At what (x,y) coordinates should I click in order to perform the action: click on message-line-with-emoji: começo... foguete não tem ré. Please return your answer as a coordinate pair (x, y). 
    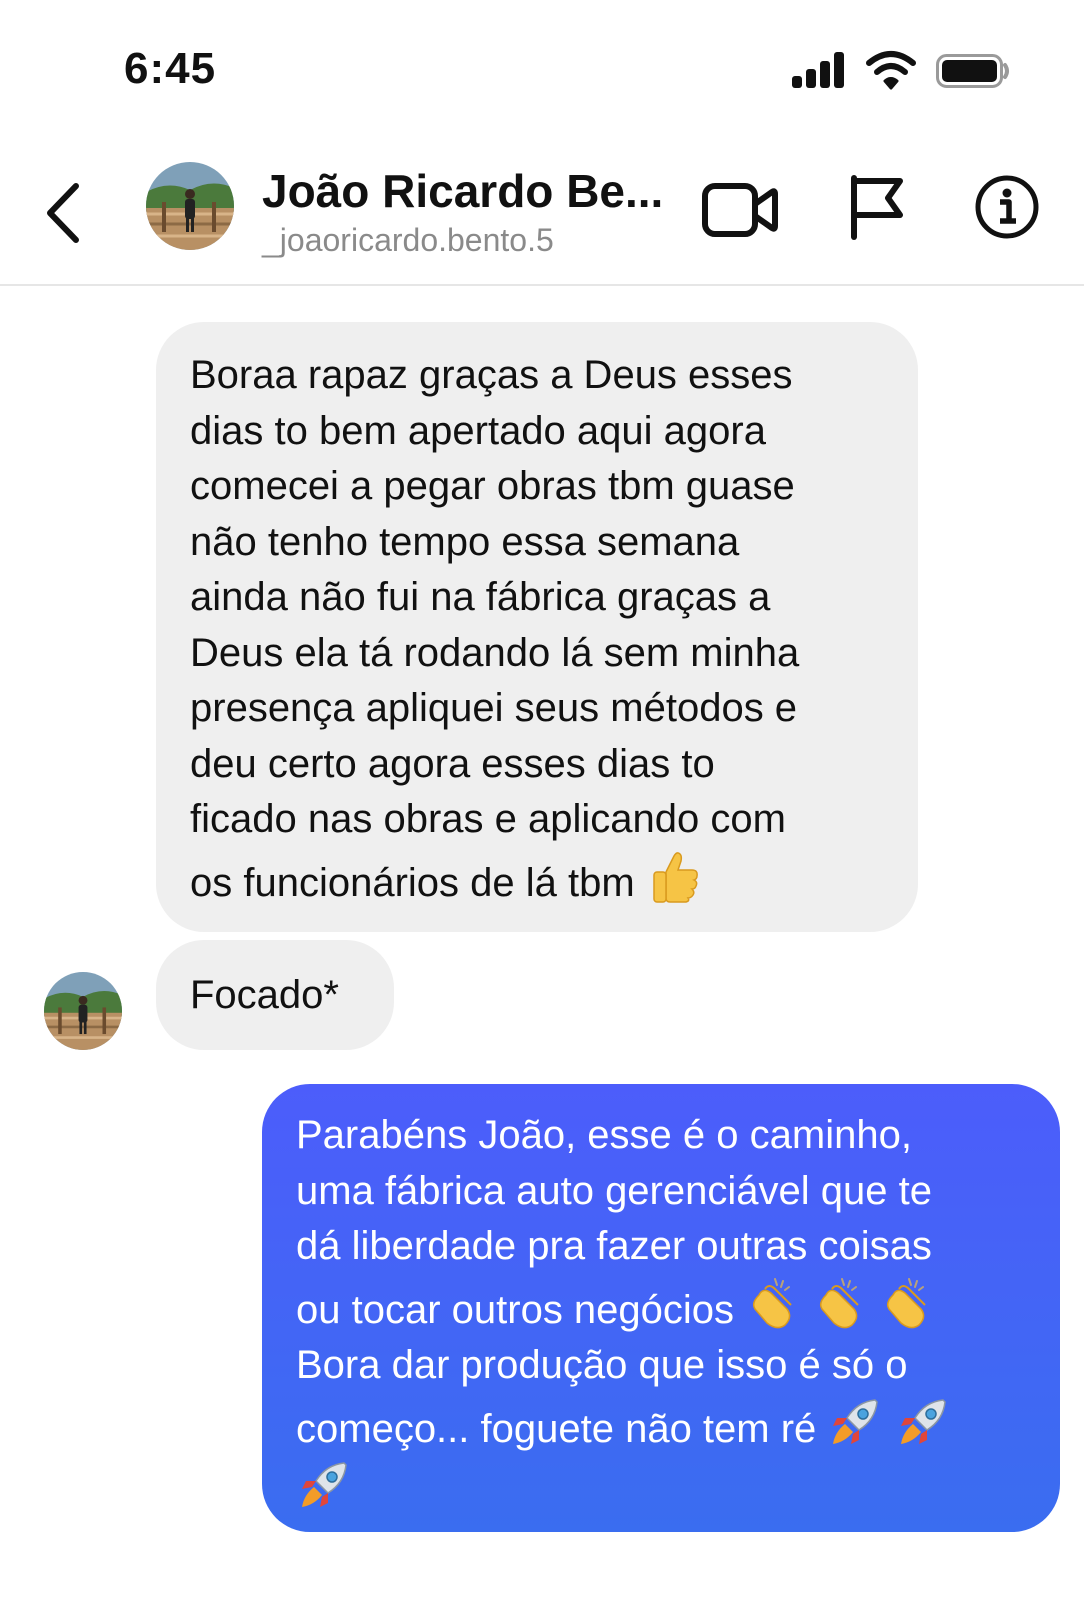
    Looking at the image, I should click on (668, 1426).